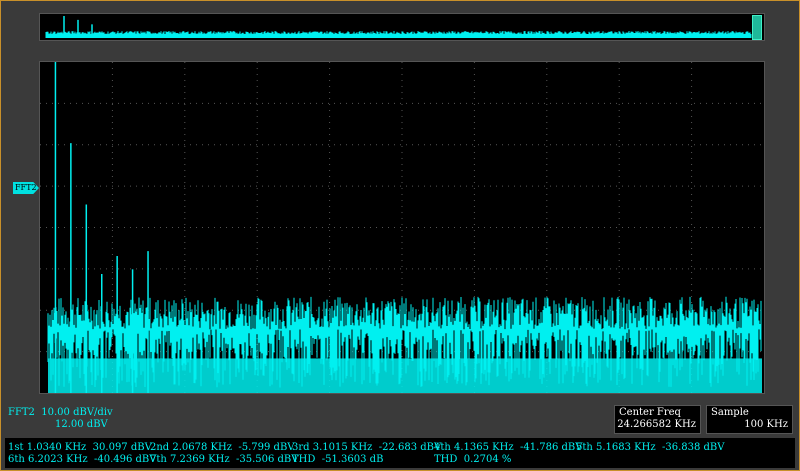 Image resolution: width=800 pixels, height=471 pixels. I want to click on thd-percent: THD 0.2704 %, so click(473, 459).